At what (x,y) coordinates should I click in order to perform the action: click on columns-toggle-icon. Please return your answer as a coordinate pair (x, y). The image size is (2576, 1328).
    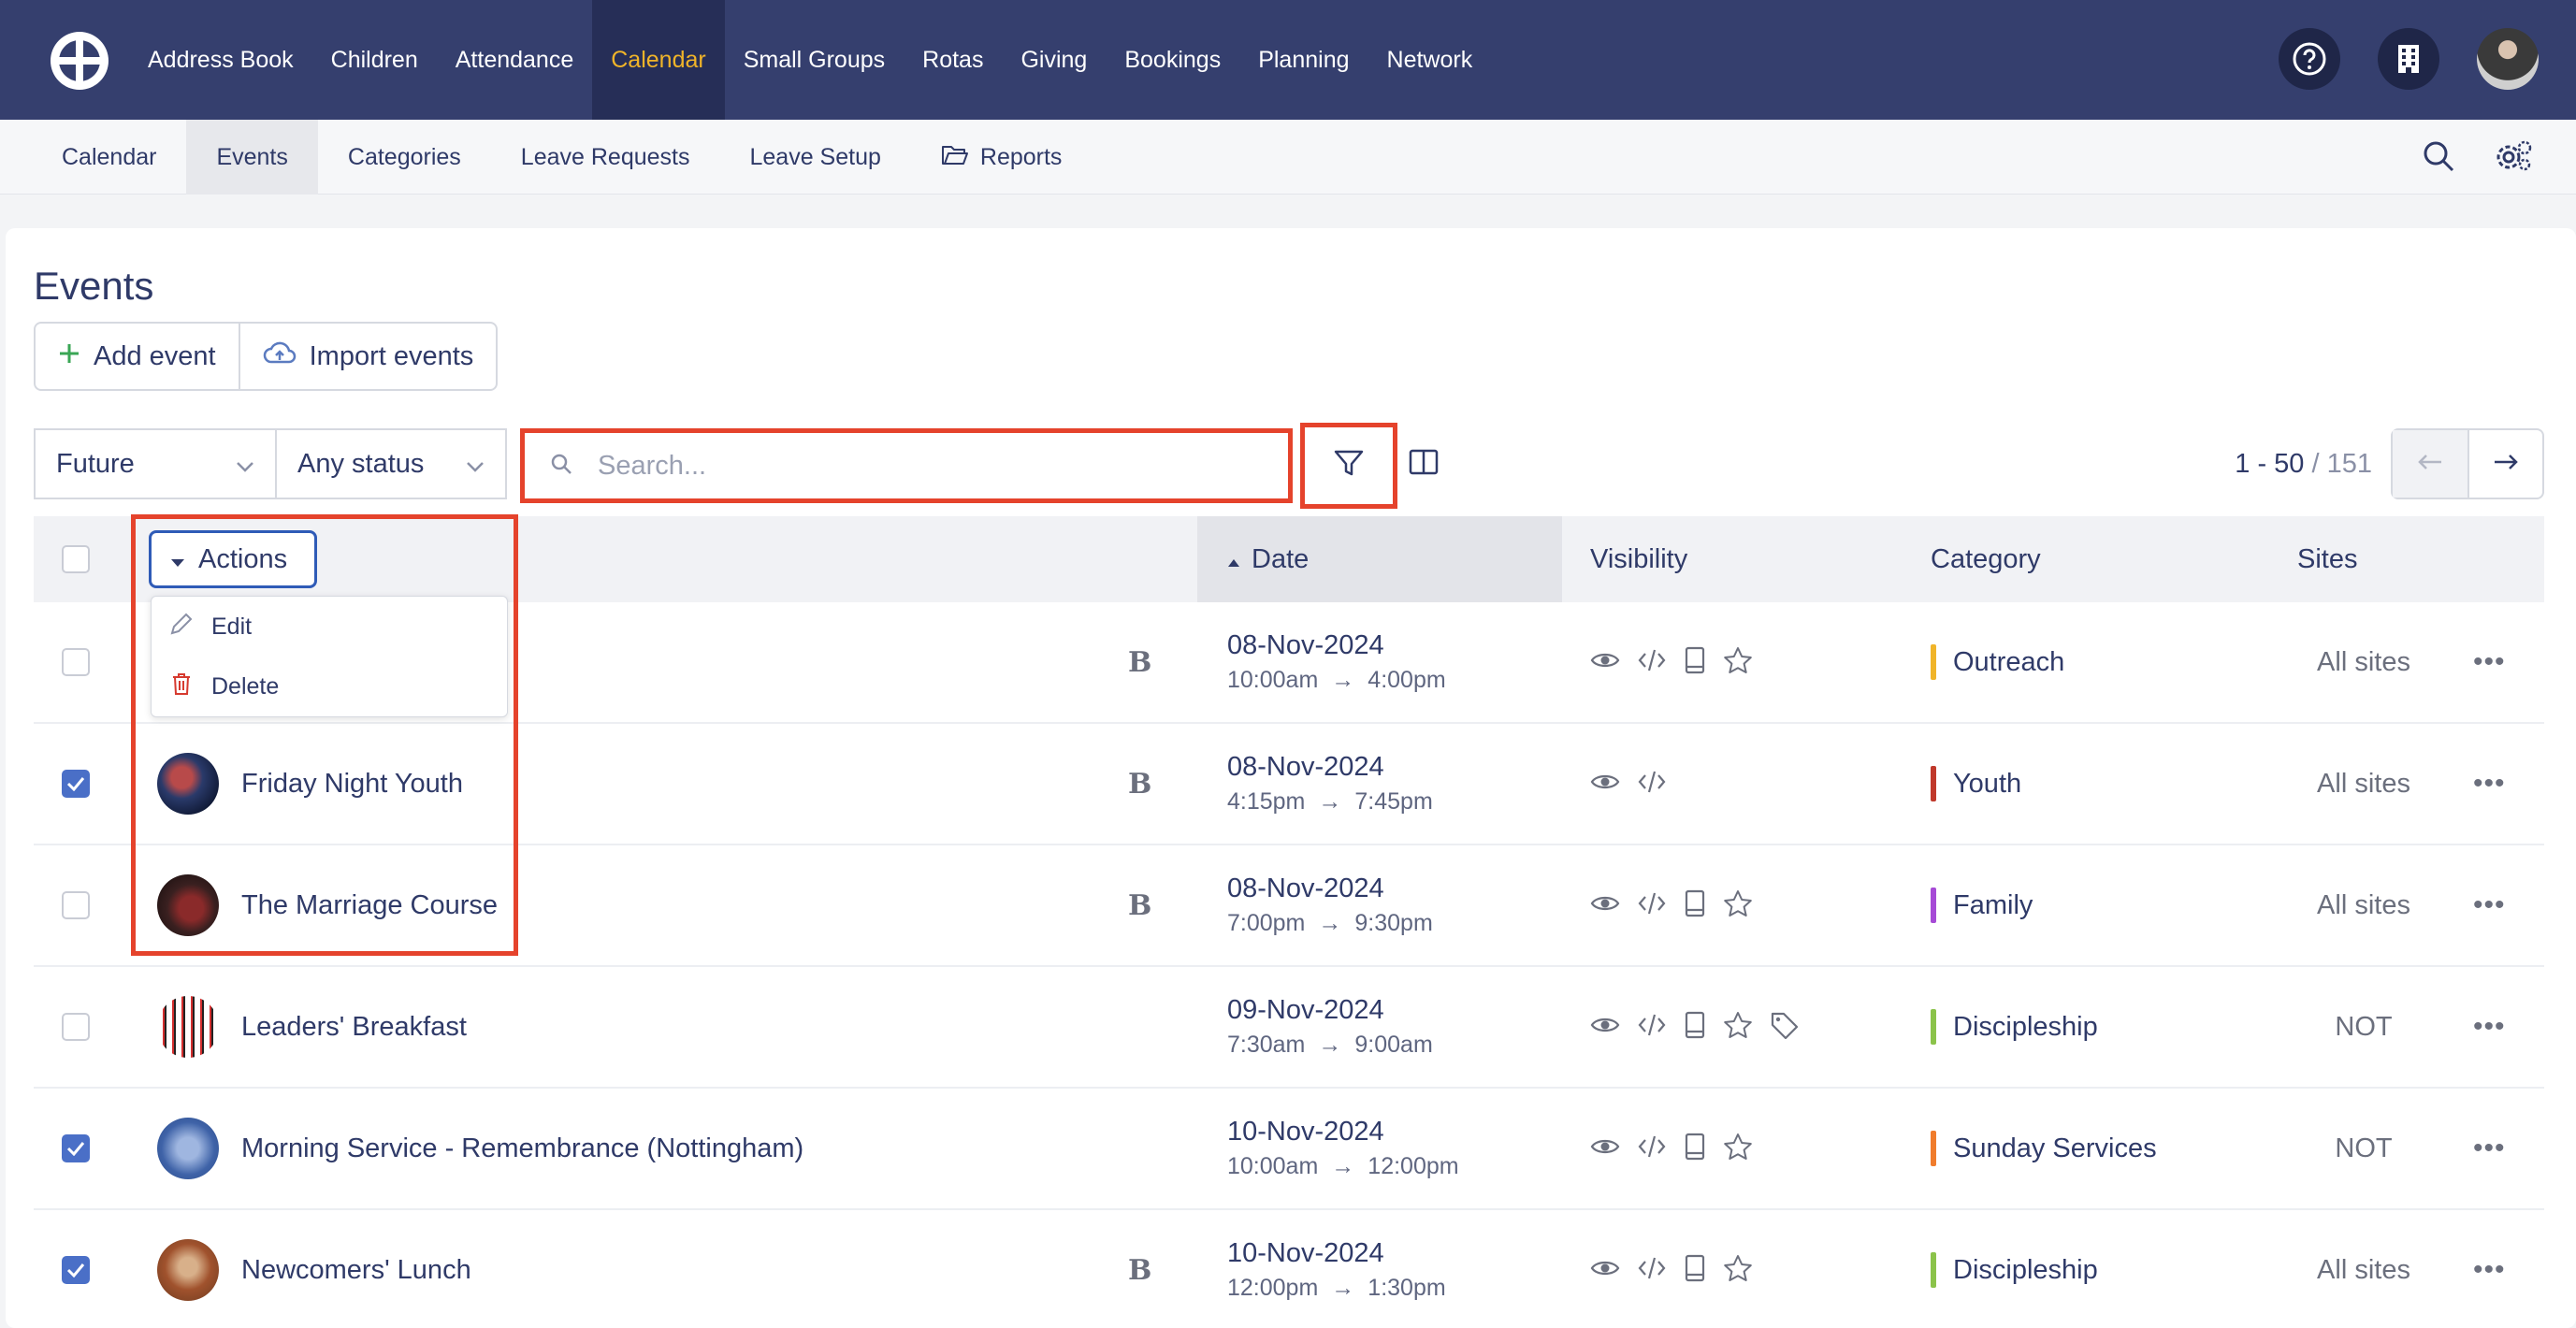
    Looking at the image, I should click on (1424, 464).